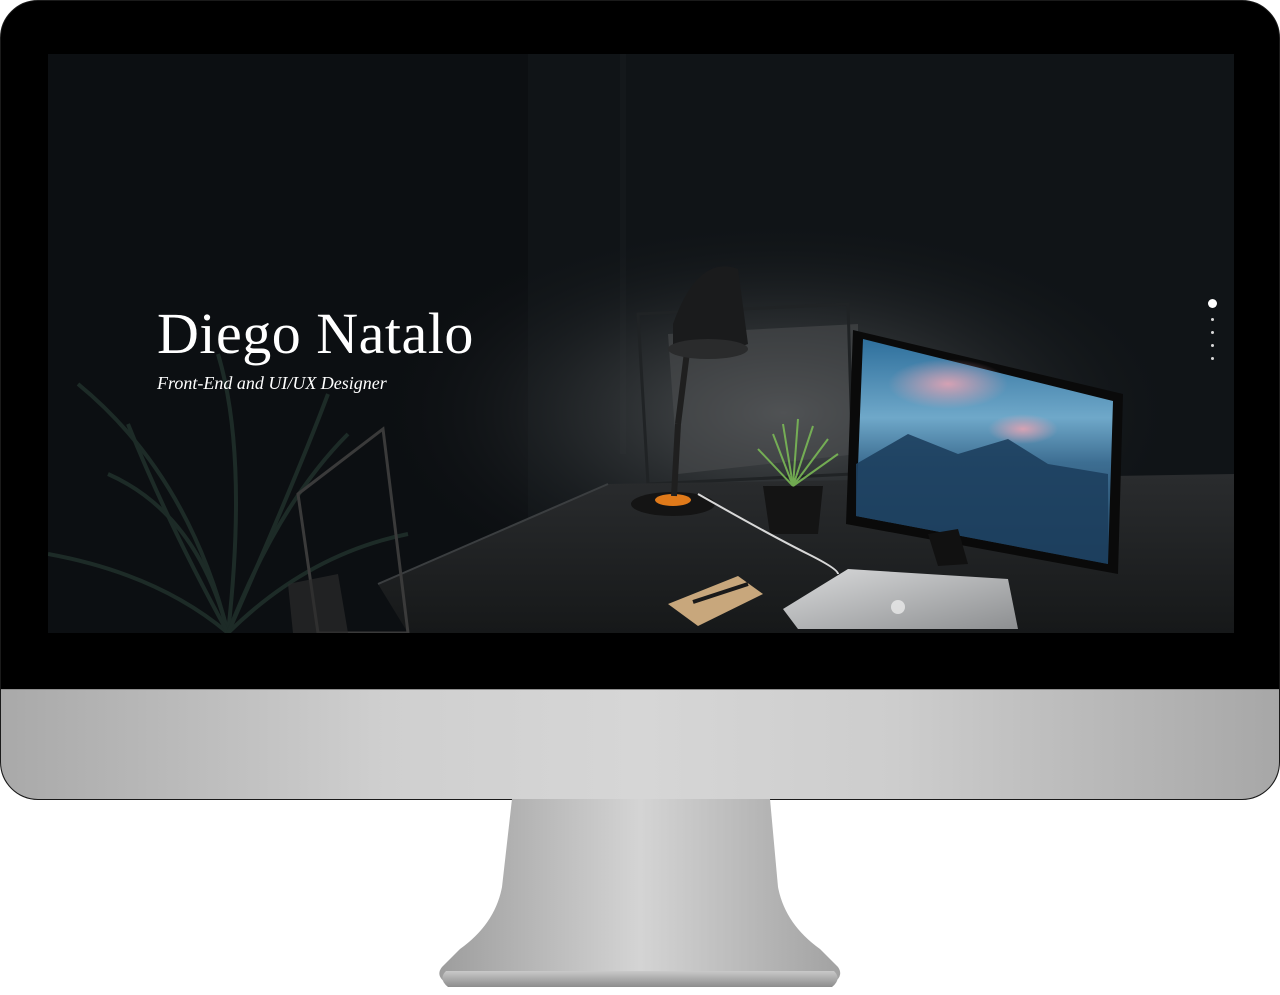 The height and width of the screenshot is (995, 1280). Describe the element at coordinates (640, 744) in the screenshot. I see `monitor-chin` at that location.